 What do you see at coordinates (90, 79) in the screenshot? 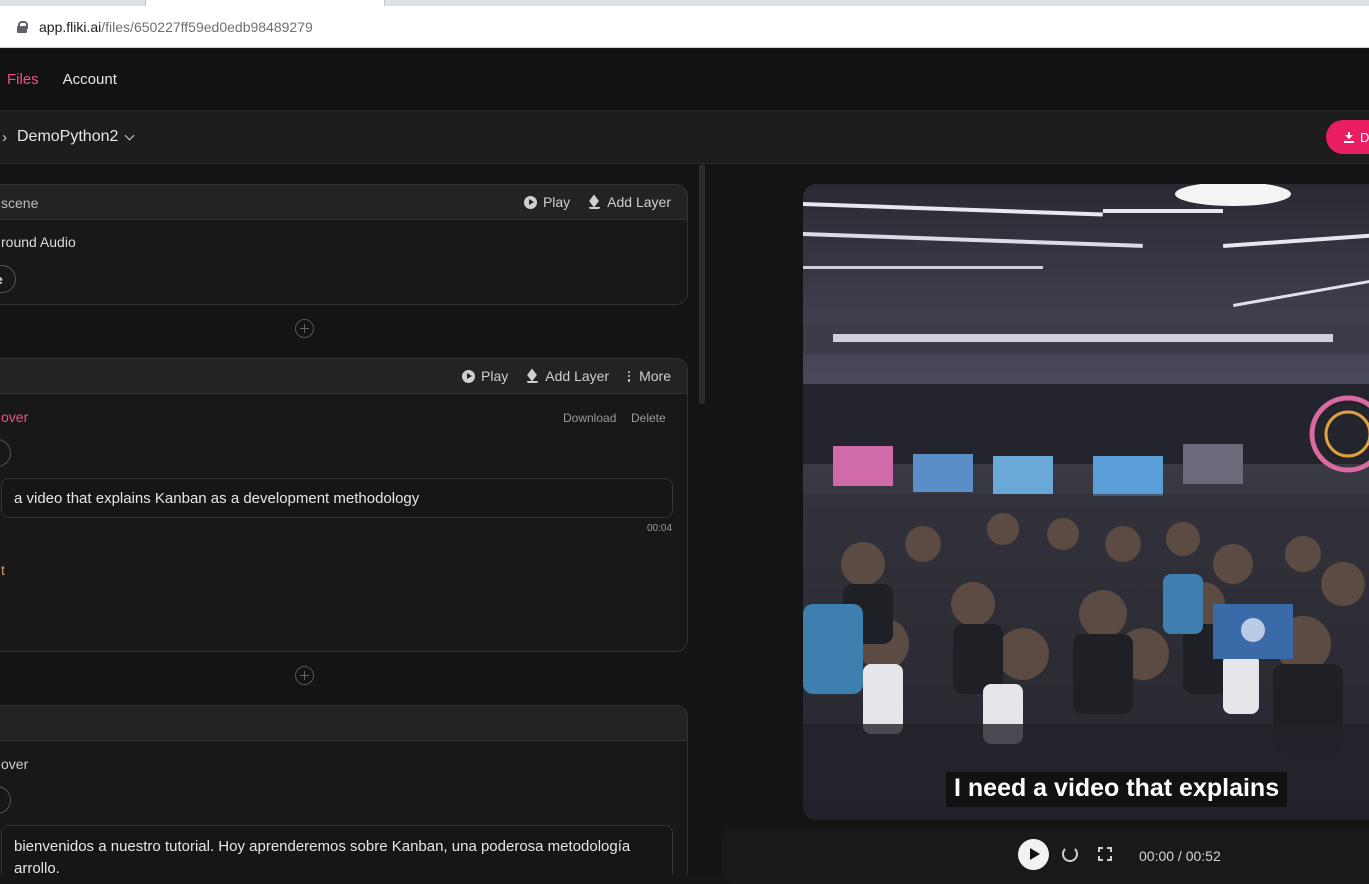
I see `nav-account: Account` at bounding box center [90, 79].